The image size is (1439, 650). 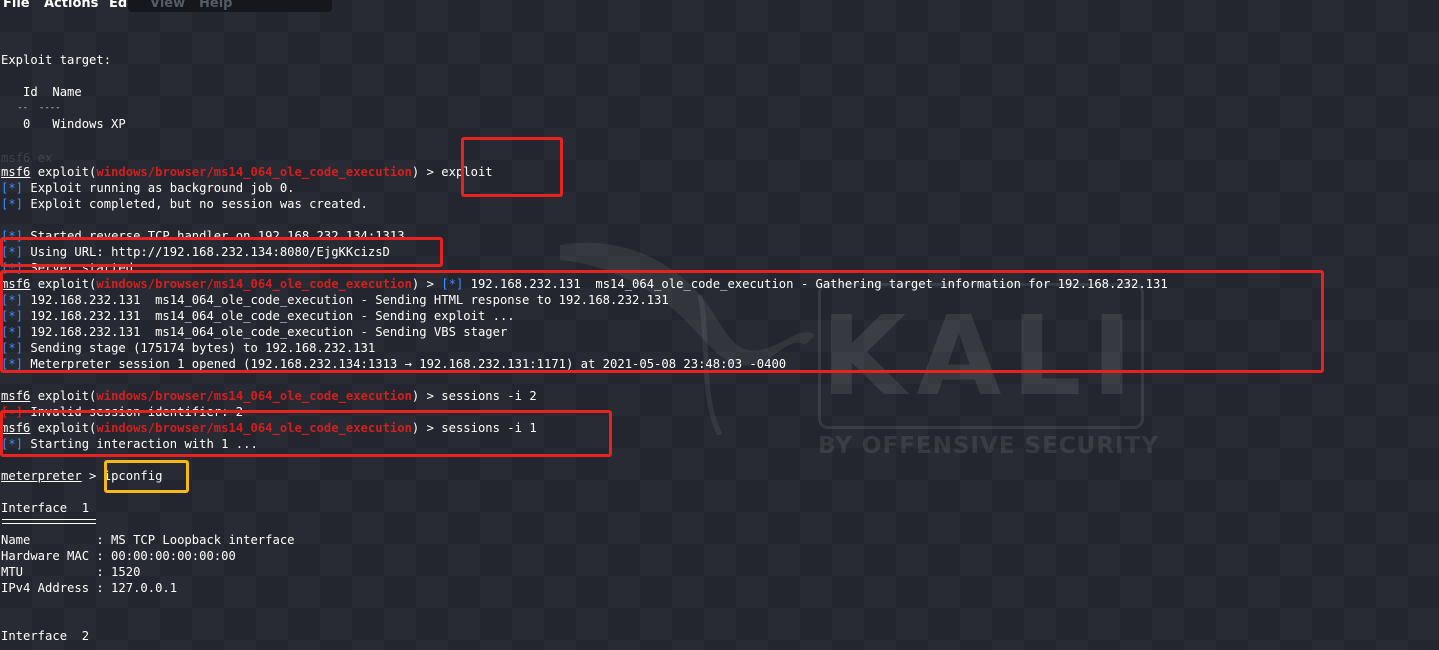 I want to click on exploit-target-heading: Exploit target:, so click(x=56, y=60).